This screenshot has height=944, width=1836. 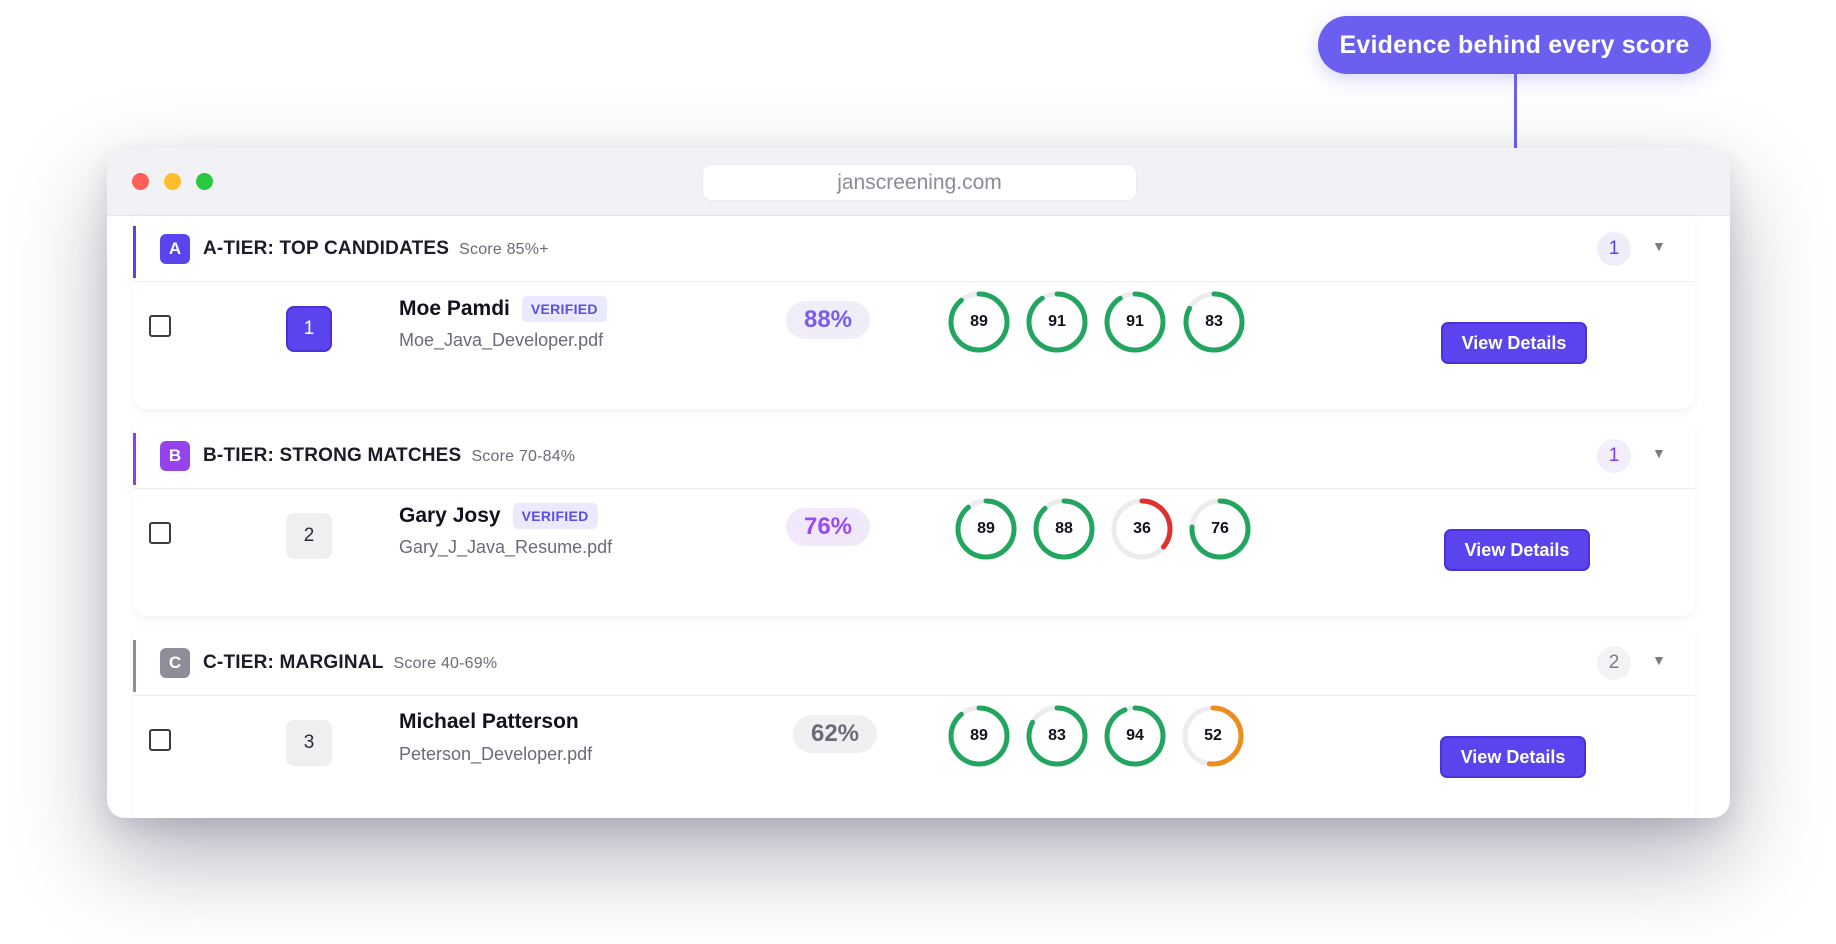 What do you see at coordinates (835, 734) in the screenshot?
I see `match-score-pill: 62%` at bounding box center [835, 734].